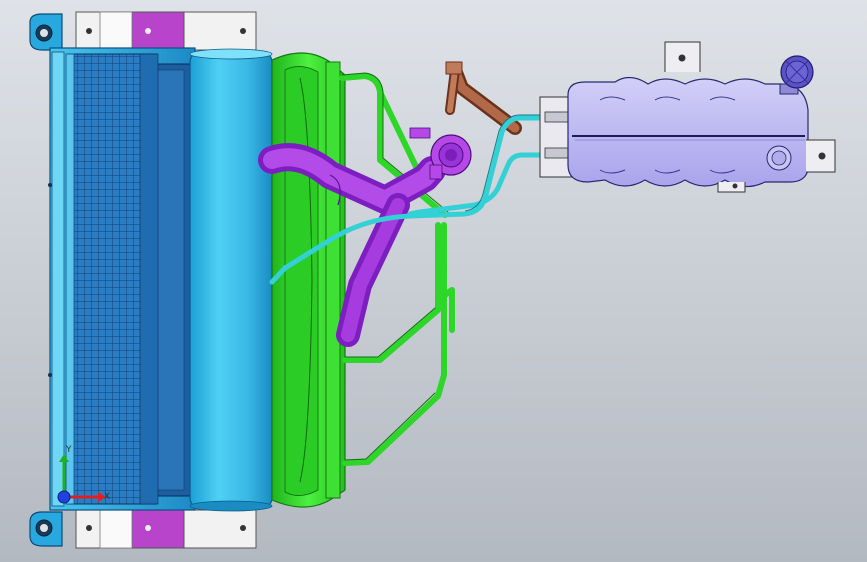 The image size is (867, 562). What do you see at coordinates (674, 132) in the screenshot?
I see `expansion-tank` at bounding box center [674, 132].